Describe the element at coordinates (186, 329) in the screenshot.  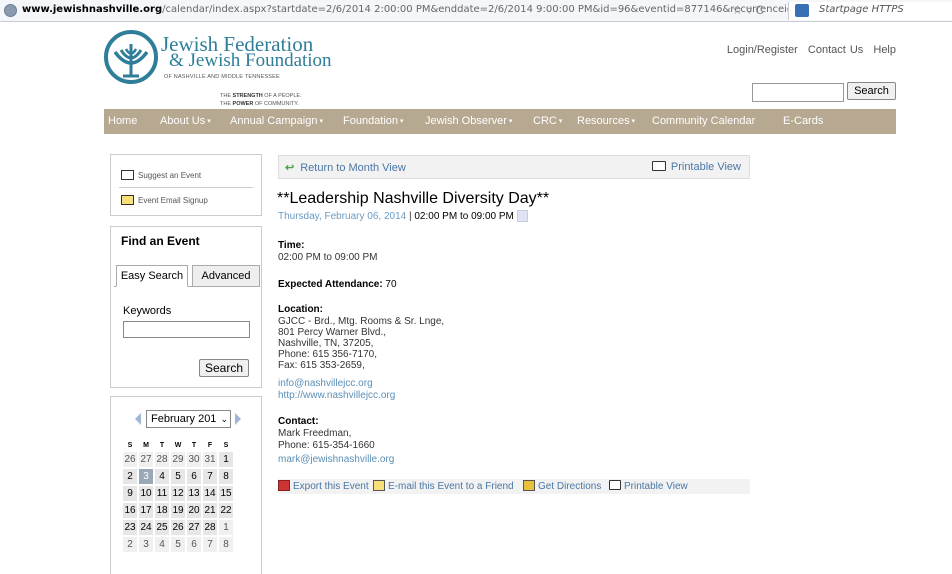
I see `keywords-input` at that location.